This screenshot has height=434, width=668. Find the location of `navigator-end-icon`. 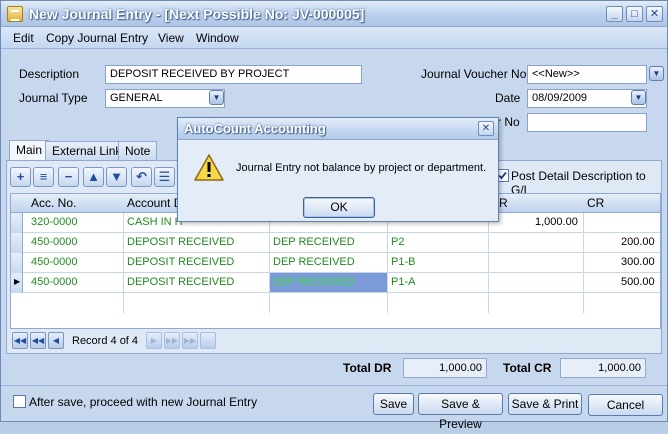

navigator-end-icon is located at coordinates (208, 340).